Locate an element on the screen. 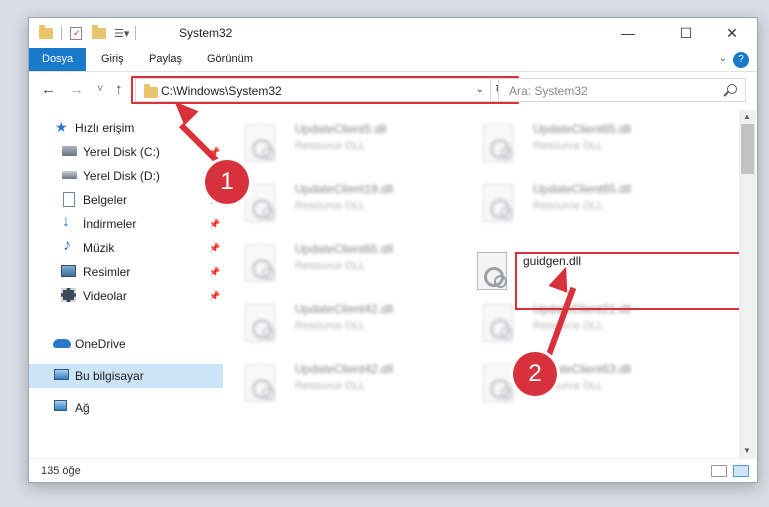  sidebar-item-label: Yerel Disk (C:) is located at coordinates (121, 152).